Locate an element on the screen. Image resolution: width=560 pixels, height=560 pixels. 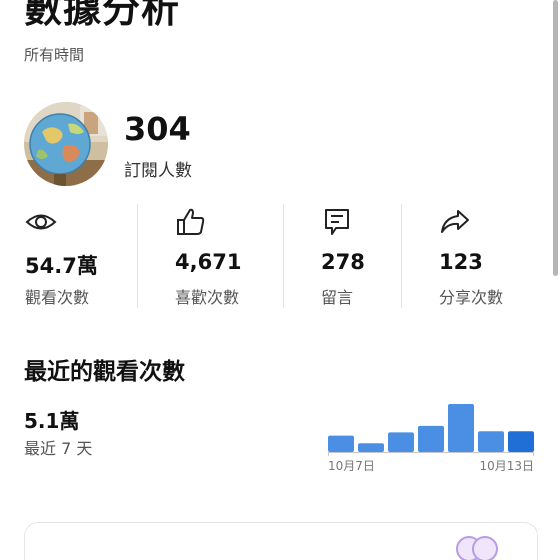
comments-label: 留言 is located at coordinates (337, 297).